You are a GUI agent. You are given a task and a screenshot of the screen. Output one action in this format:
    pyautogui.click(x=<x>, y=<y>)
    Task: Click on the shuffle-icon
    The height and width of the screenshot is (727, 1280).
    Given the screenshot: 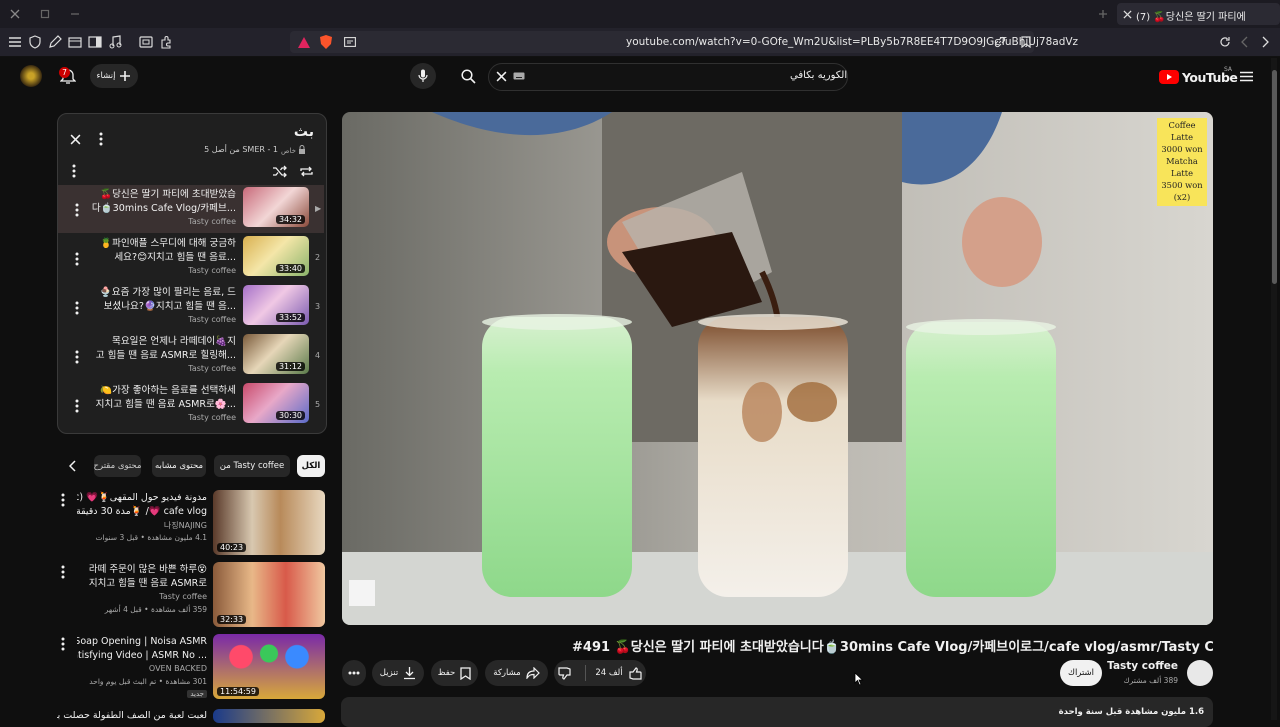 What is the action you would take?
    pyautogui.click(x=279, y=171)
    